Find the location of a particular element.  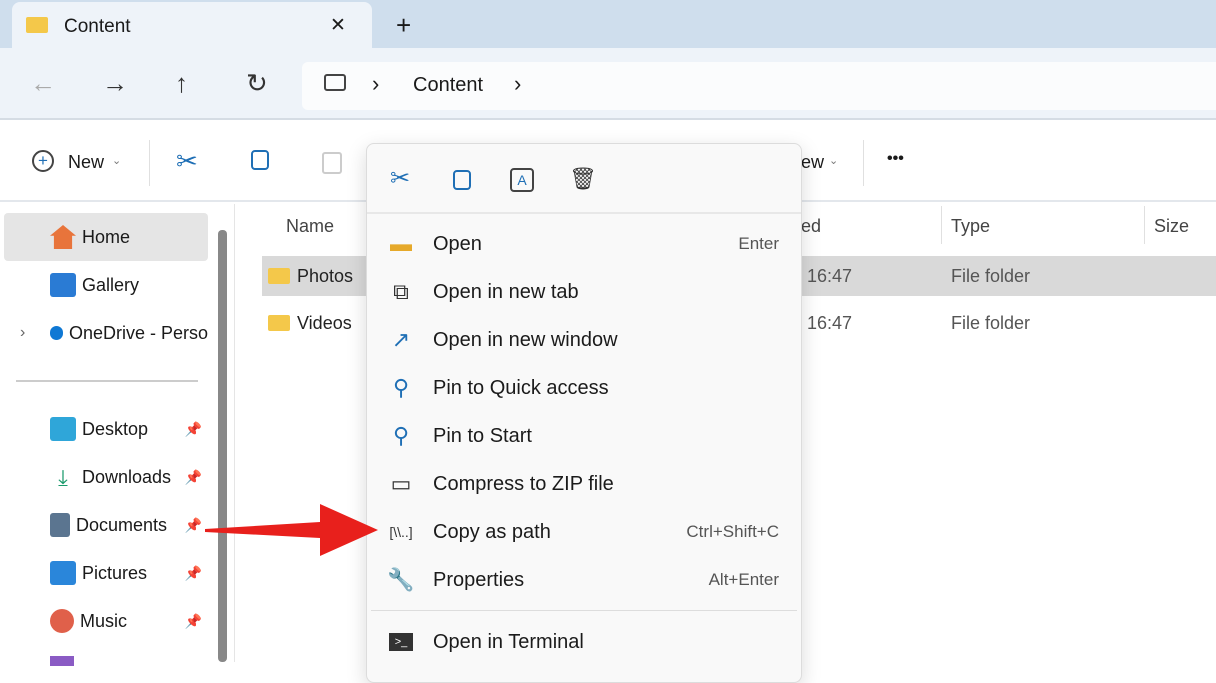

menu-item-compress-zip: ▭ Compress to ZIP file is located at coordinates (584, 484).